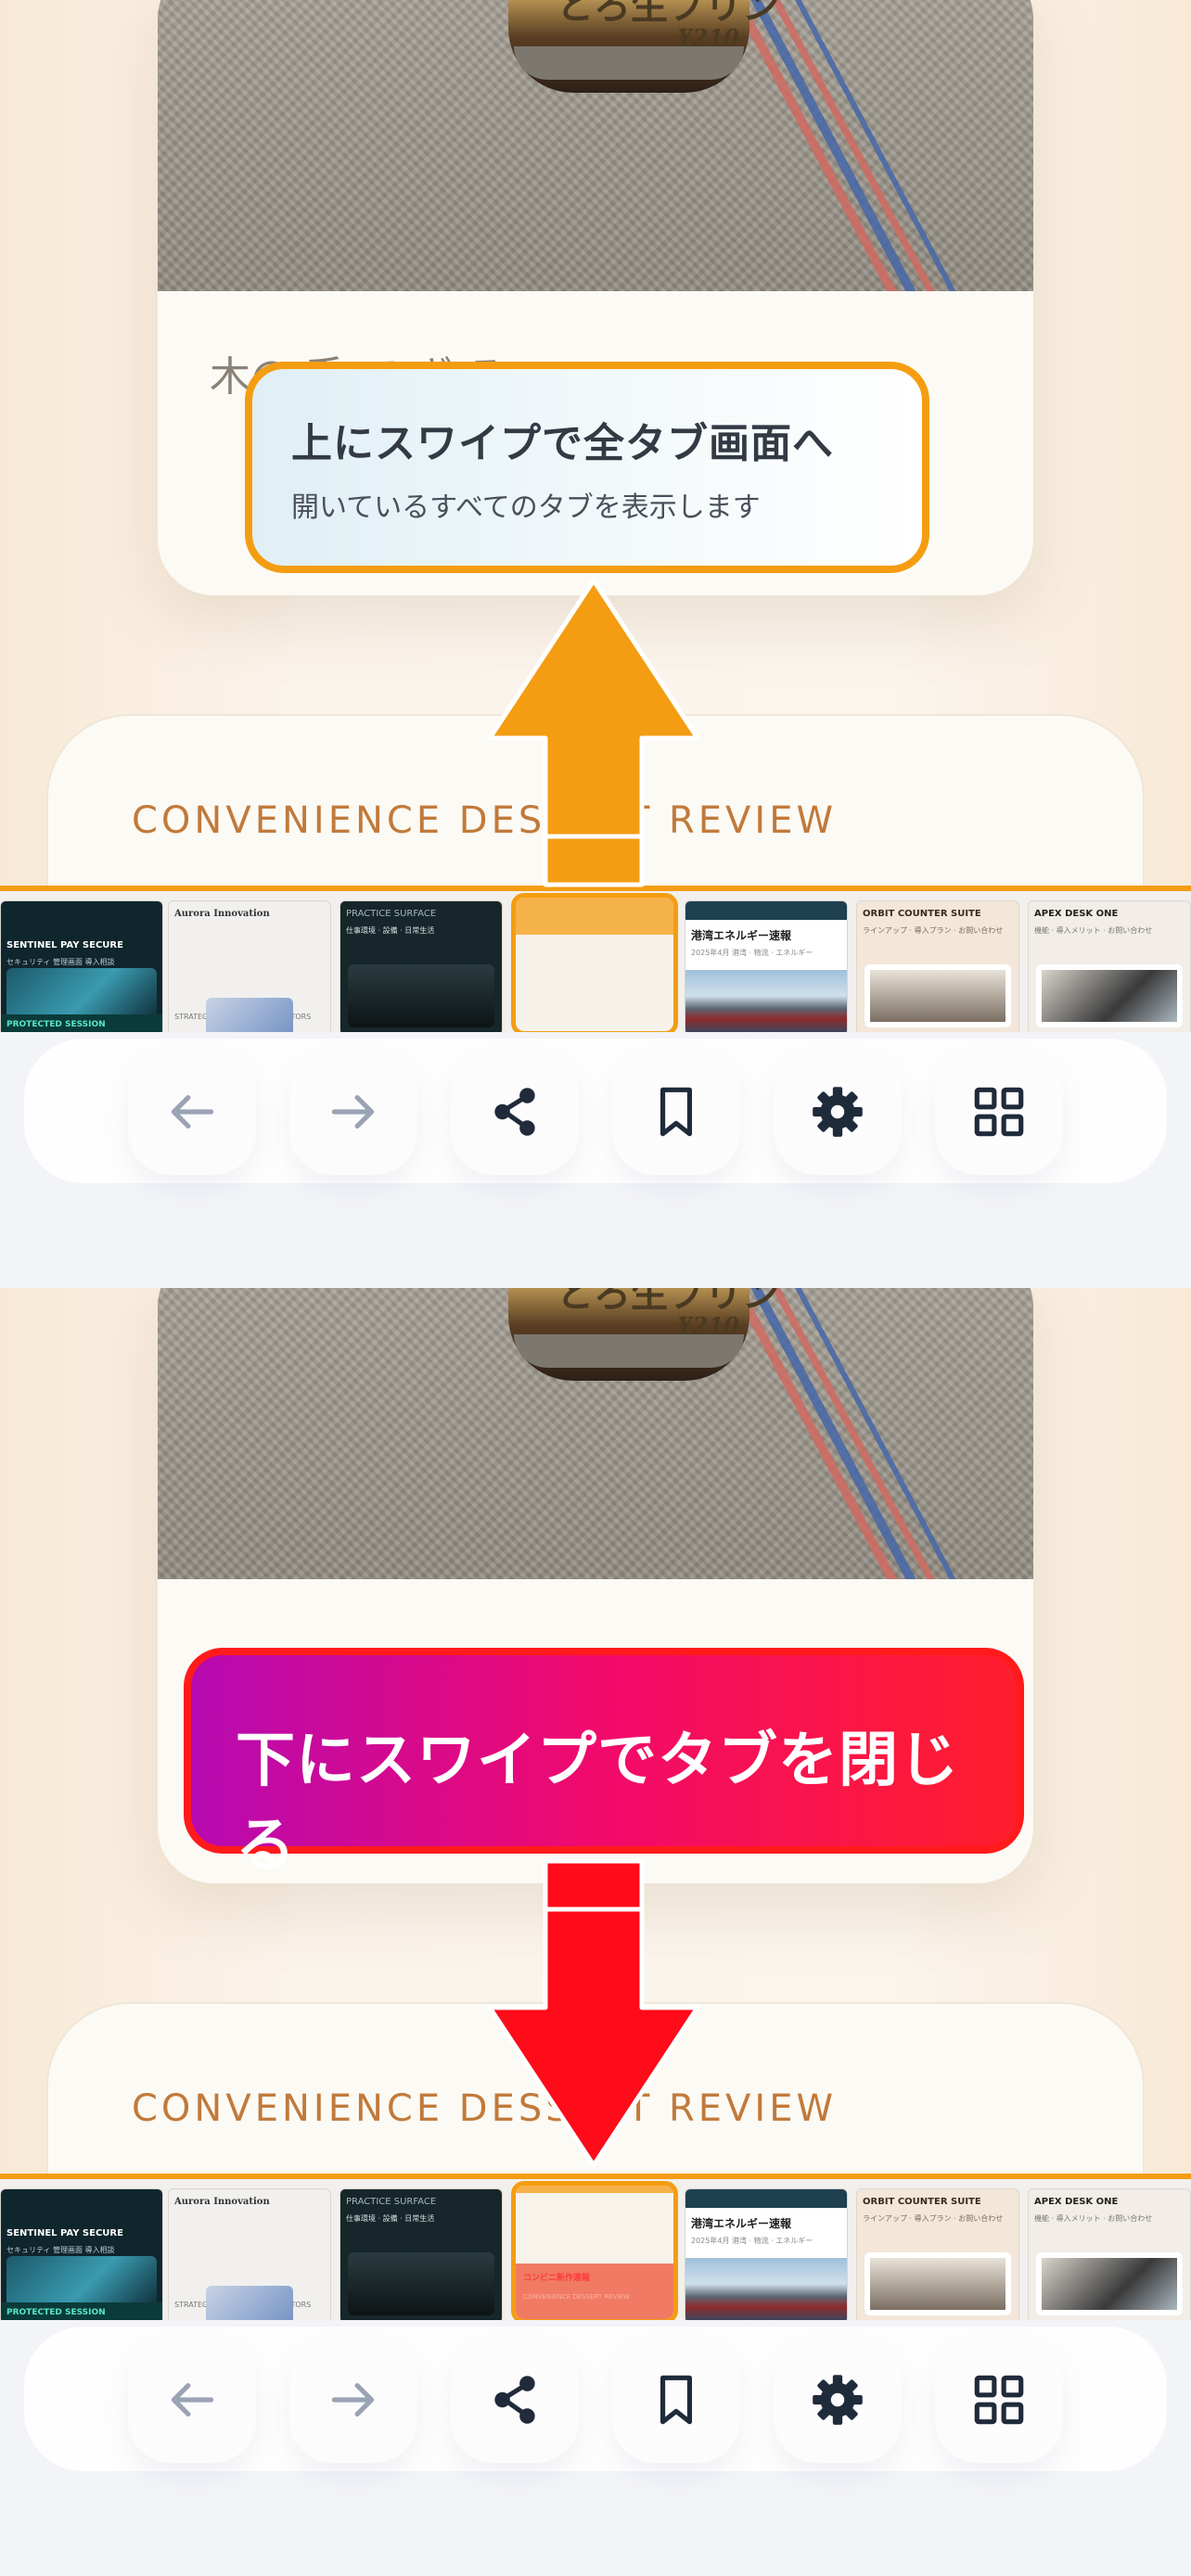  I want to click on swipe-down-hint: 下にスワイプでタブを閉じる, so click(604, 1765).